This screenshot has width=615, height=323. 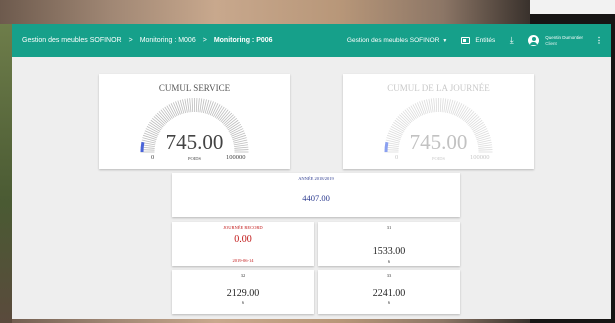 What do you see at coordinates (6, 173) in the screenshot?
I see `background-foliage` at bounding box center [6, 173].